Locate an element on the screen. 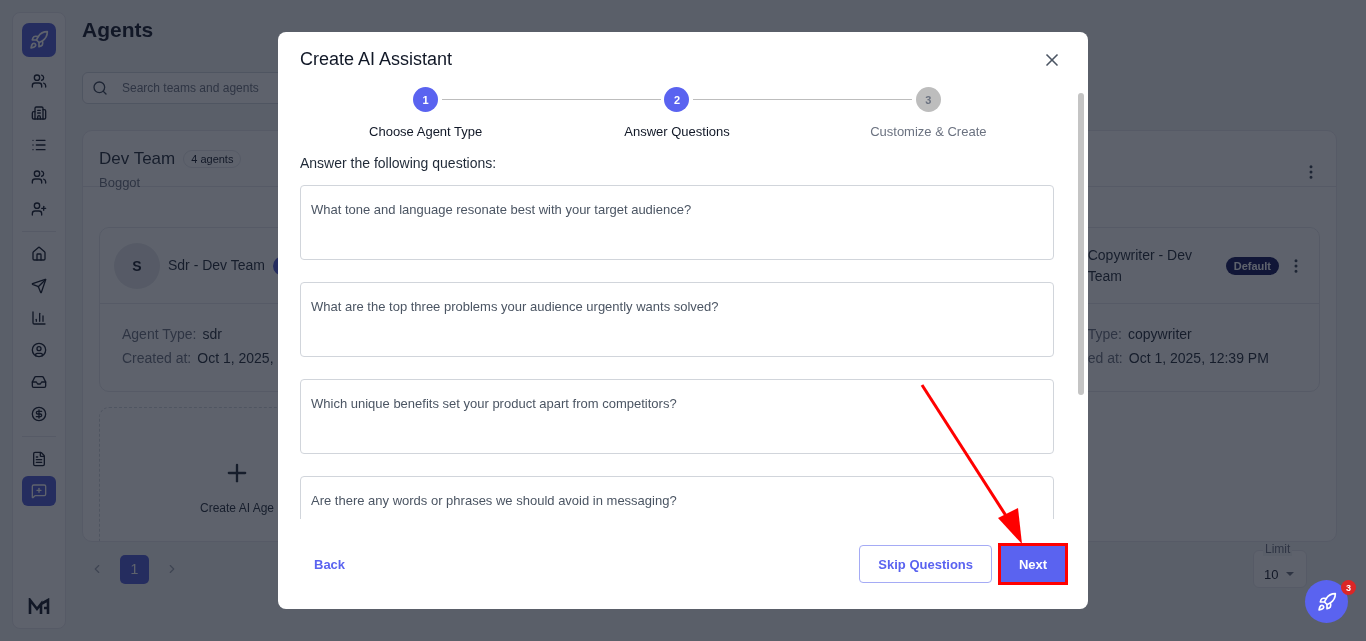 The width and height of the screenshot is (1366, 641). modal-title: Create AI Assistant is located at coordinates (376, 59).